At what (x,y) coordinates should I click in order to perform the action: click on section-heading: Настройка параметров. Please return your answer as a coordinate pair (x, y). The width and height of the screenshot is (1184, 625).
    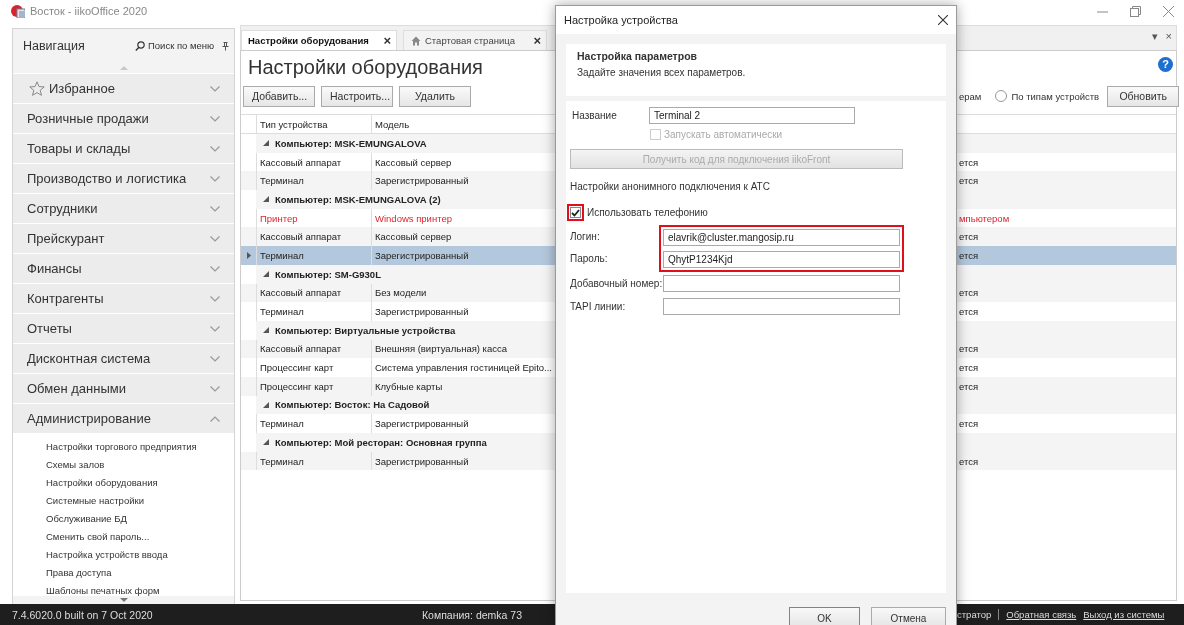
    Looking at the image, I should click on (638, 56).